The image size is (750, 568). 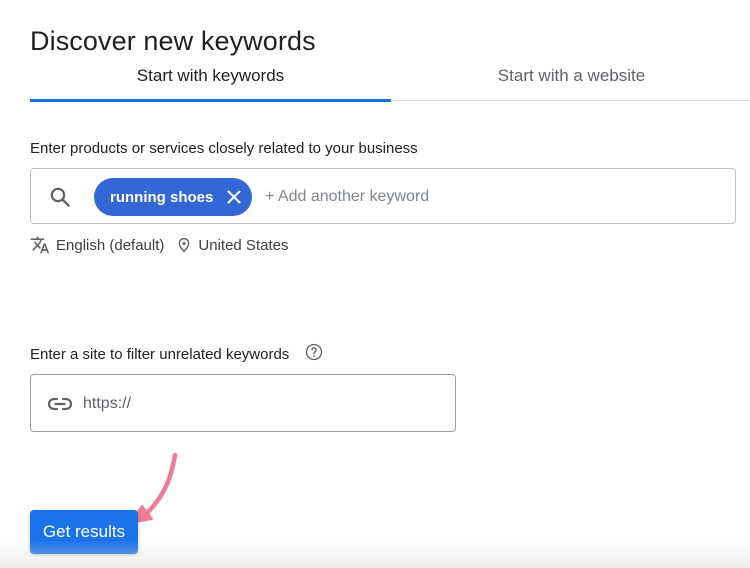 What do you see at coordinates (162, 197) in the screenshot?
I see `keyword-chip-label: running shoes` at bounding box center [162, 197].